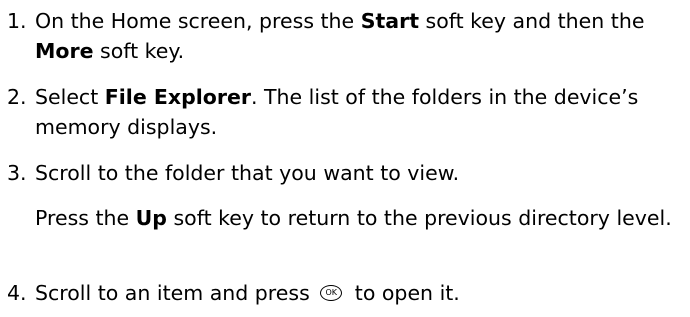 This screenshot has height=317, width=690. I want to click on step-text-part: soft key and then the, so click(532, 21).